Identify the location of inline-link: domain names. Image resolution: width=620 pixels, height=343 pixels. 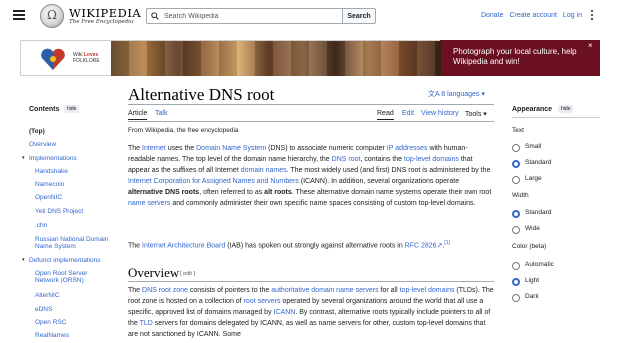
(264, 170).